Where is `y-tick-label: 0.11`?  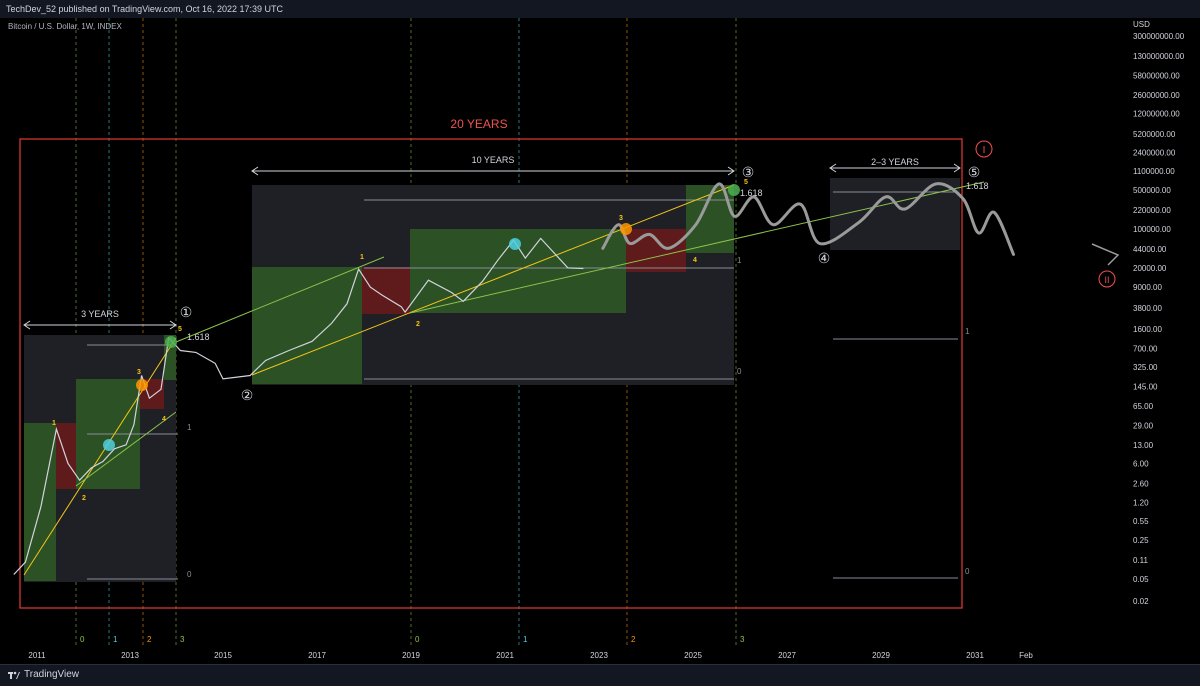
y-tick-label: 0.11 is located at coordinates (1141, 560).